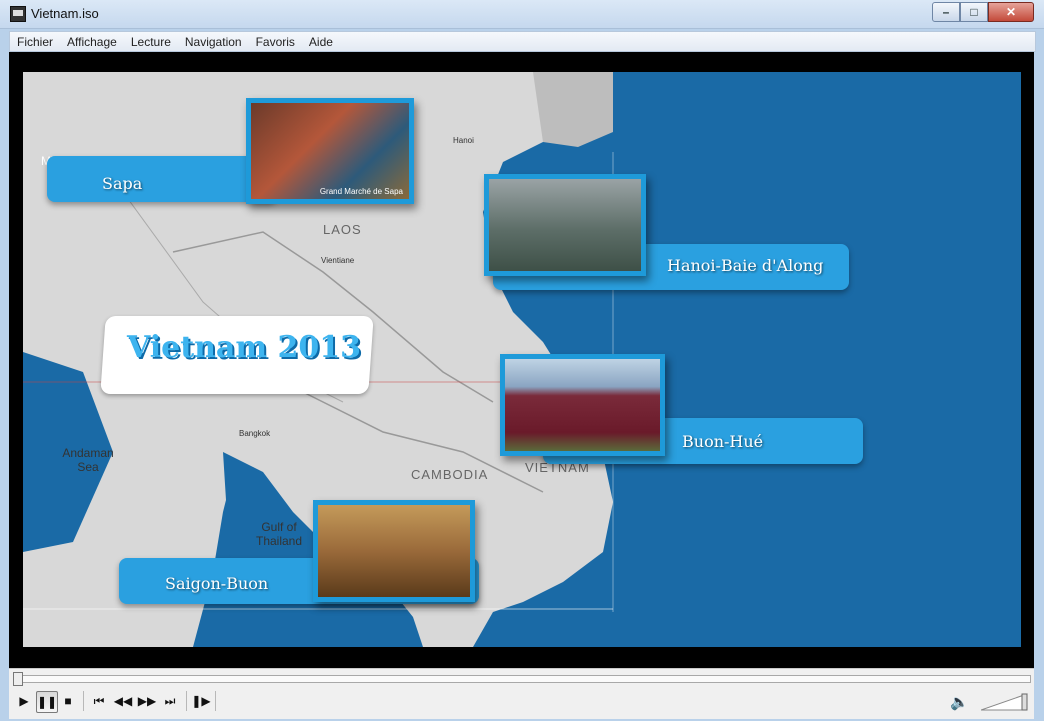 The height and width of the screenshot is (721, 1044). I want to click on menu-favoris: Favoris, so click(275, 42).